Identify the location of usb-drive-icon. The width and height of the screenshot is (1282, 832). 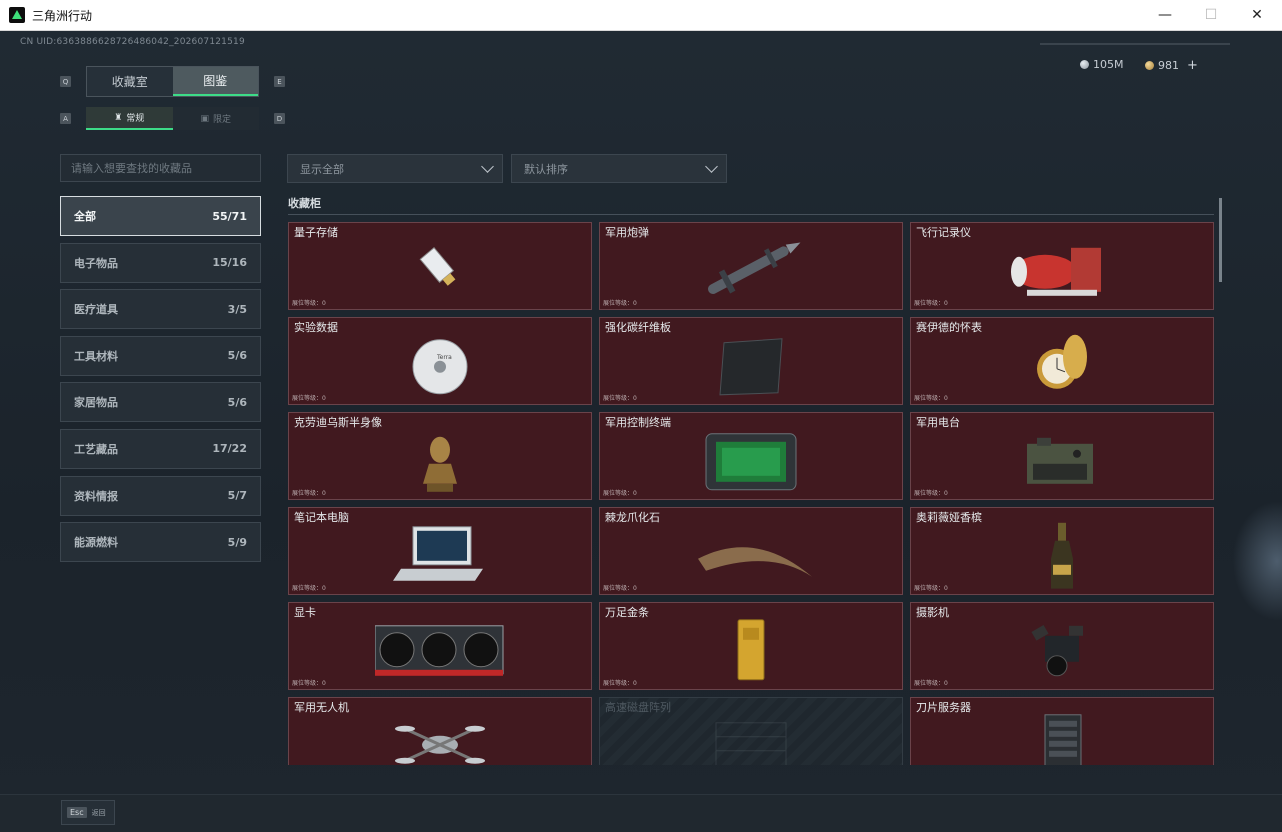
(437, 266).